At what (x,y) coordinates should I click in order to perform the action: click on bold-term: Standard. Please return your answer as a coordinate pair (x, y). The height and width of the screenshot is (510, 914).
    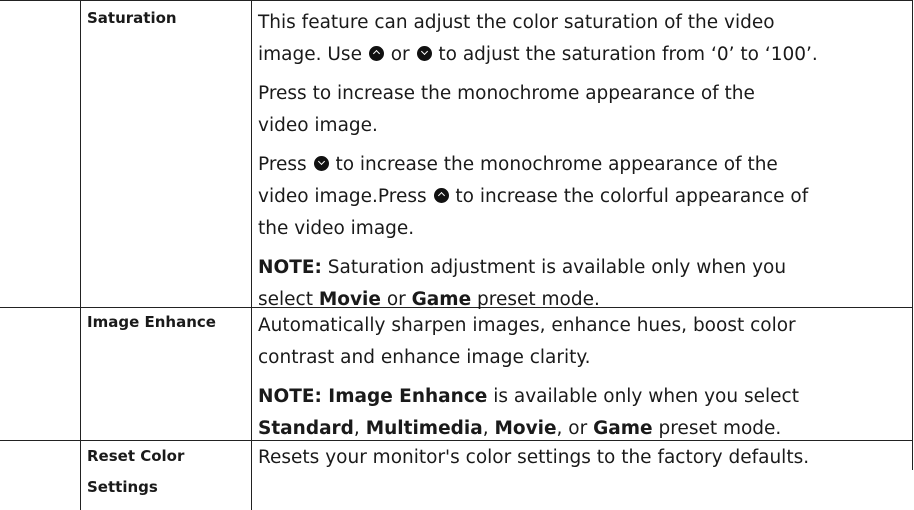
    Looking at the image, I should click on (306, 428).